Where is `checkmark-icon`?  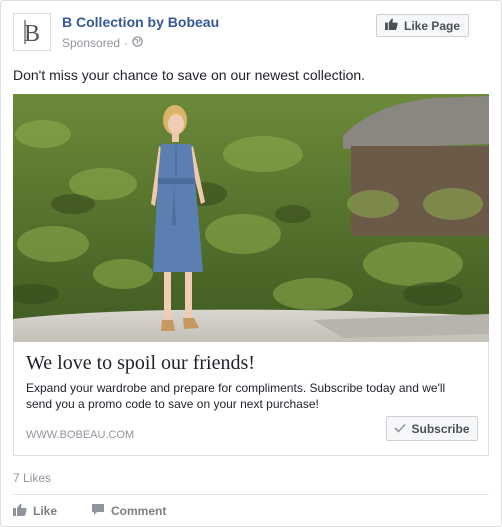 checkmark-icon is located at coordinates (400, 429).